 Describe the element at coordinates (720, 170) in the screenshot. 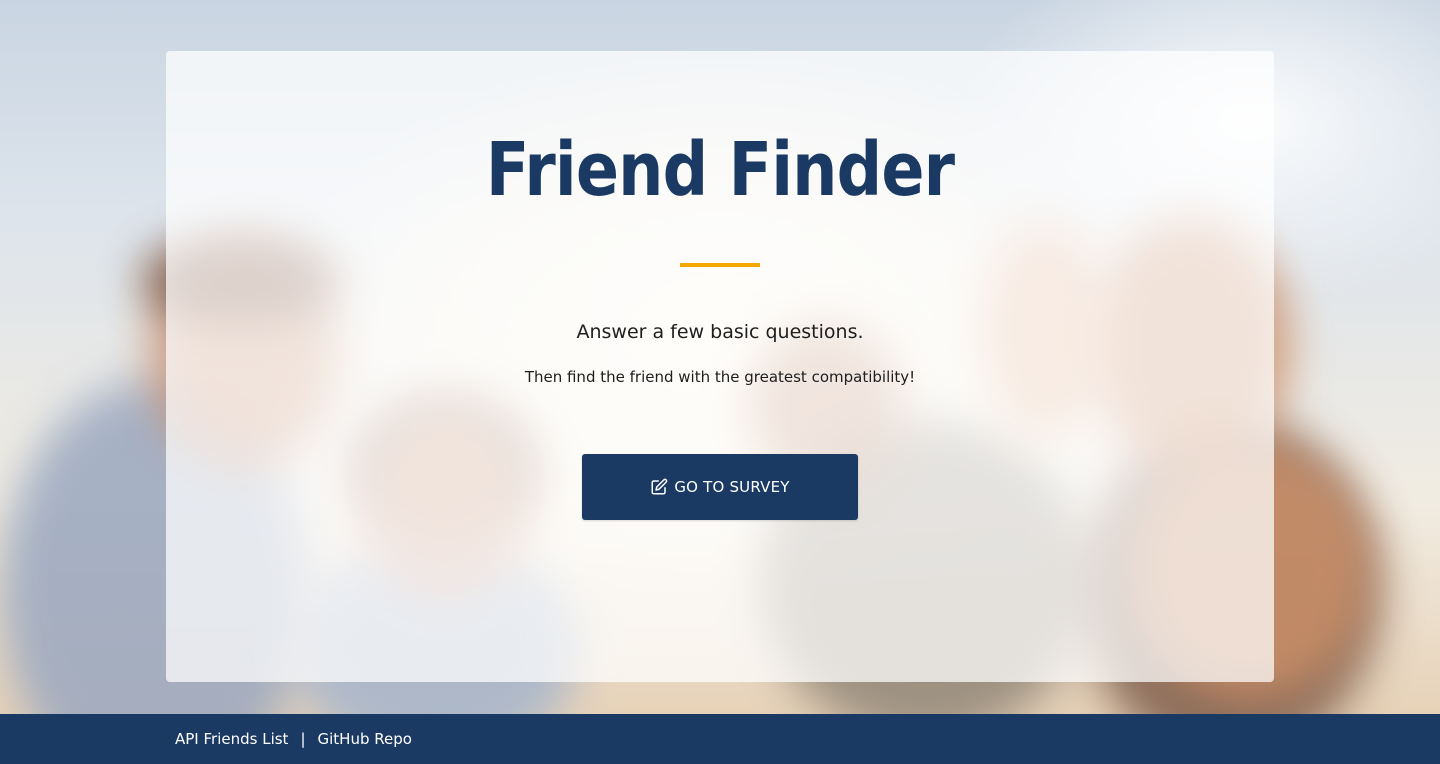

I see `page-title: Friend Finder` at that location.